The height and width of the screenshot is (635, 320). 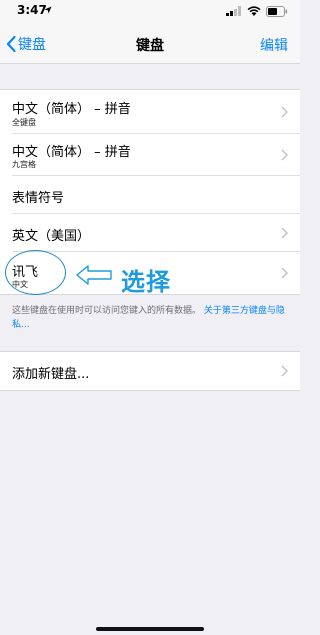 What do you see at coordinates (254, 11) in the screenshot?
I see `wifi-icon` at bounding box center [254, 11].